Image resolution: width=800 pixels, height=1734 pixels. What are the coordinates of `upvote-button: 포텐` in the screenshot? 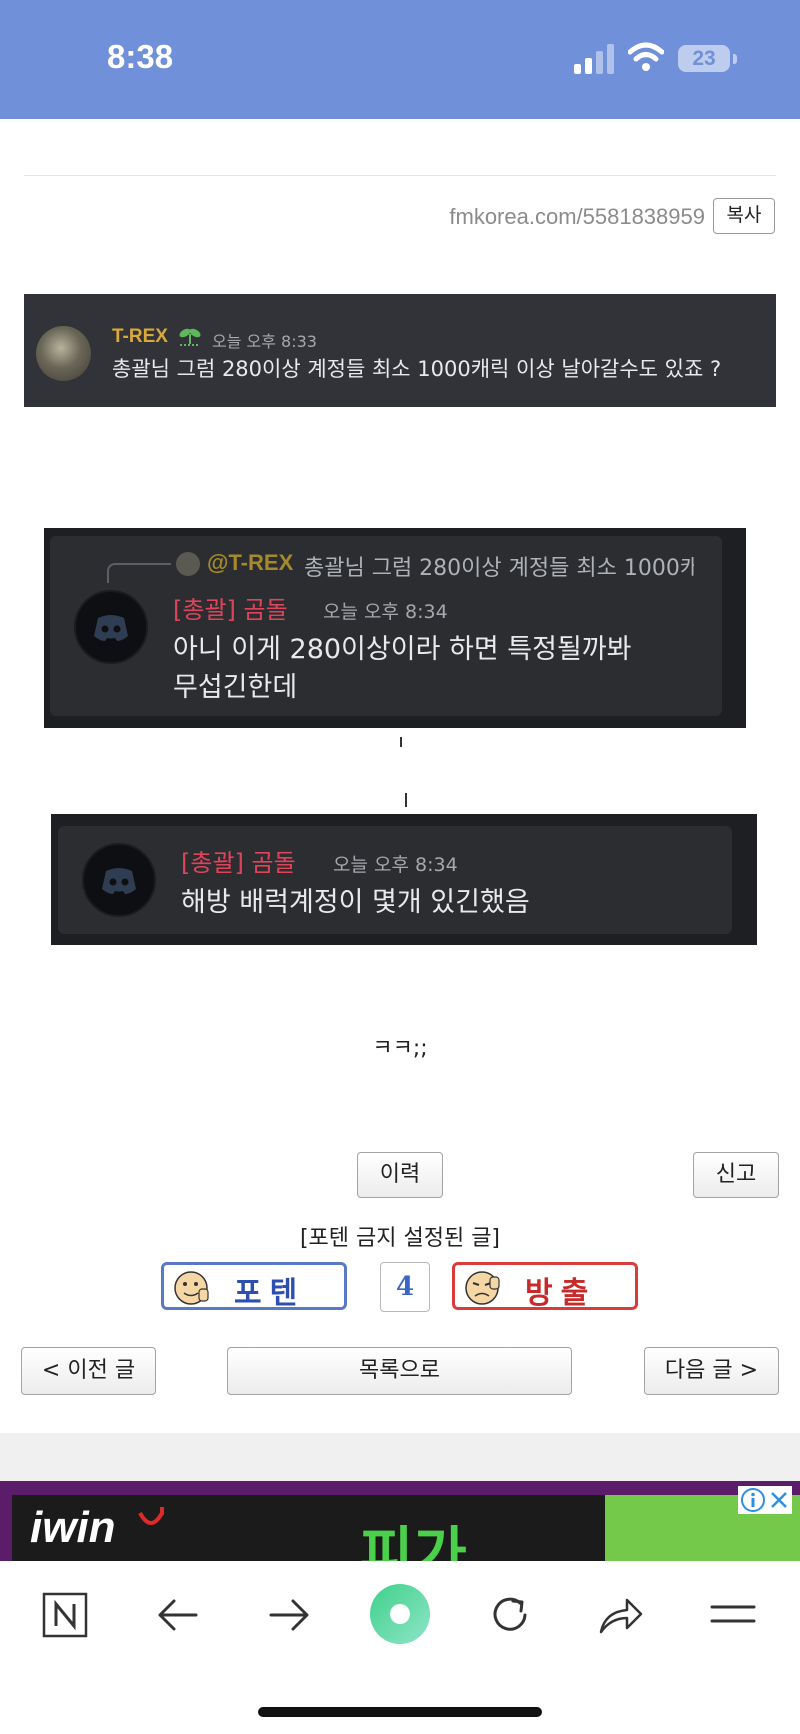 It's located at (254, 1286).